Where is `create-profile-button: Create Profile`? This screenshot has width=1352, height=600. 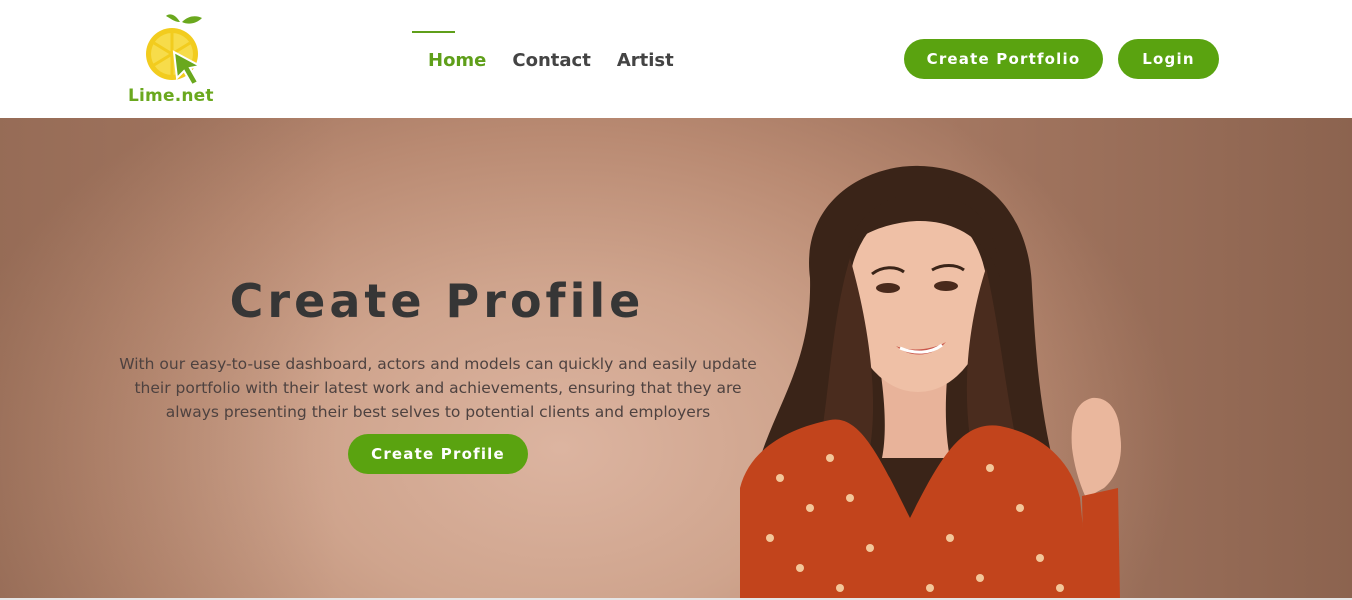 create-profile-button: Create Profile is located at coordinates (438, 454).